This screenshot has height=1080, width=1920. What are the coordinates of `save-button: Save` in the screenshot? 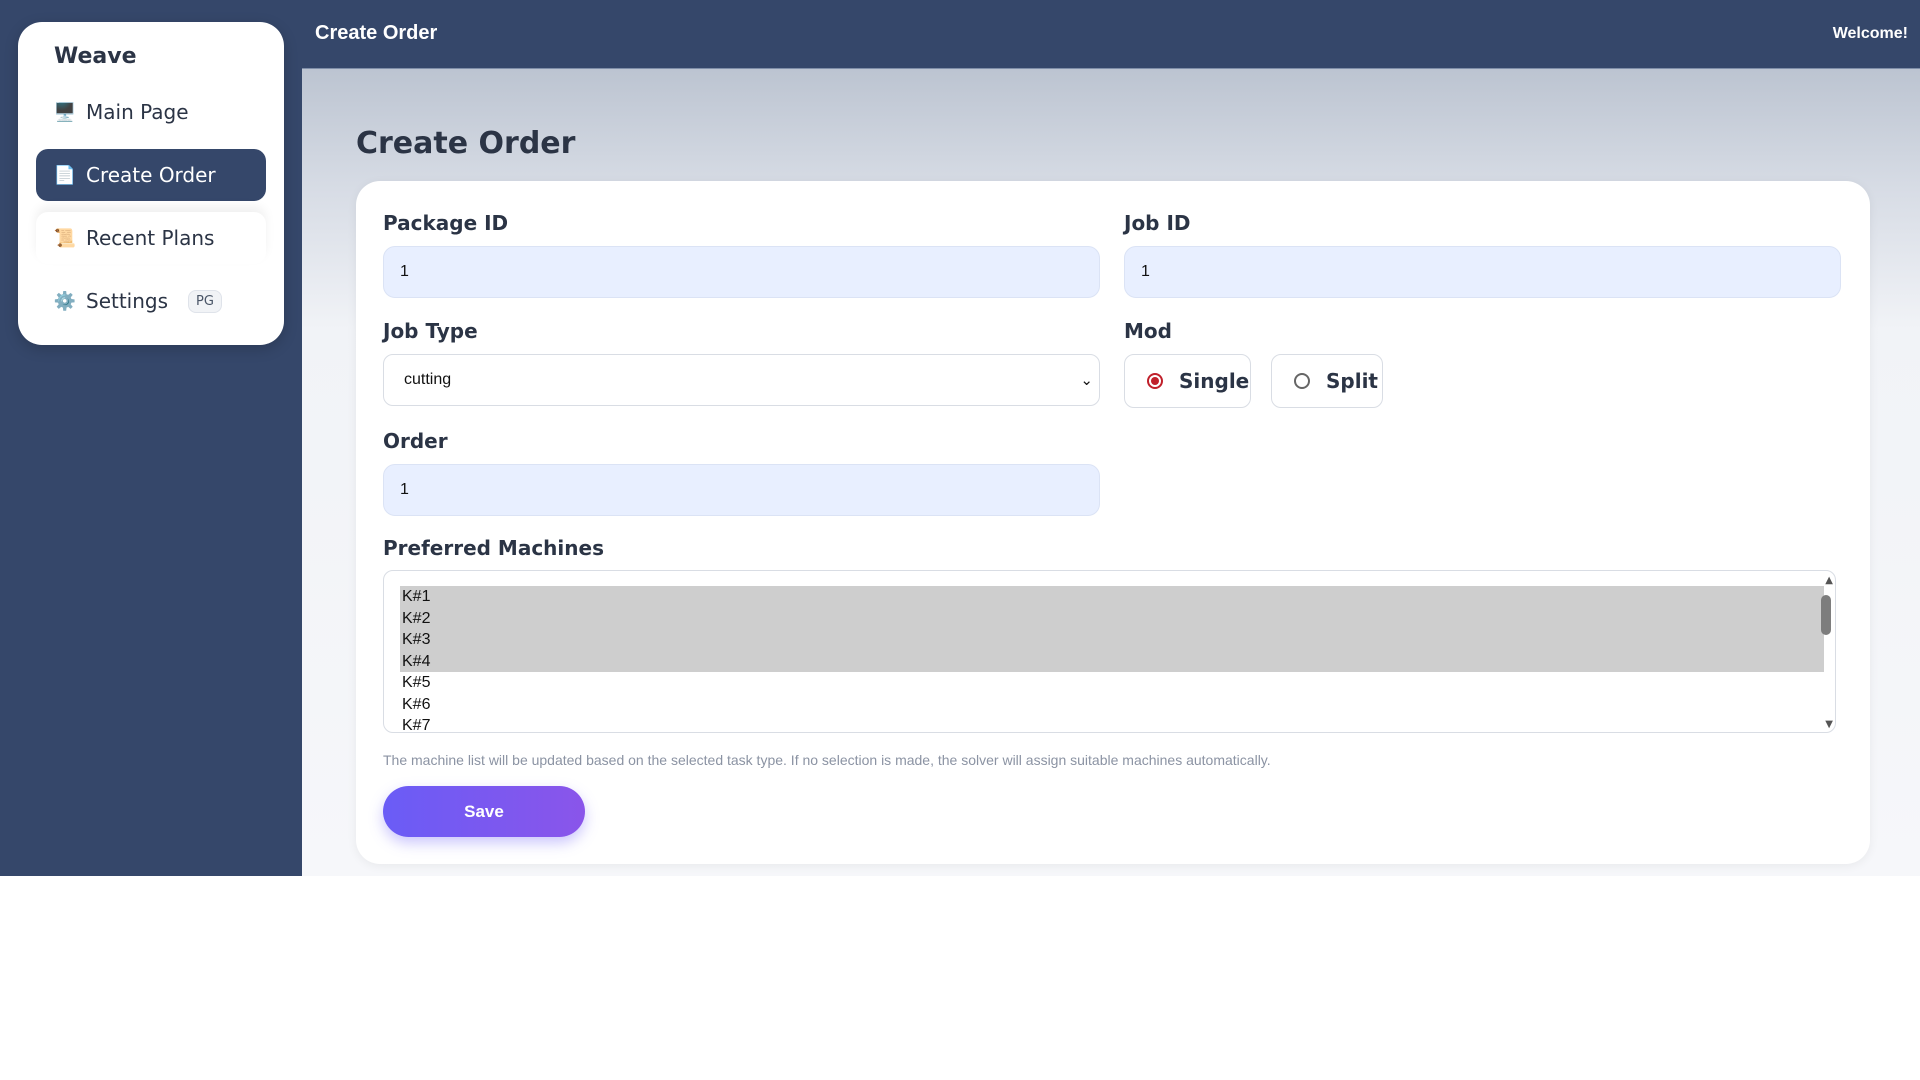 It's located at (484, 811).